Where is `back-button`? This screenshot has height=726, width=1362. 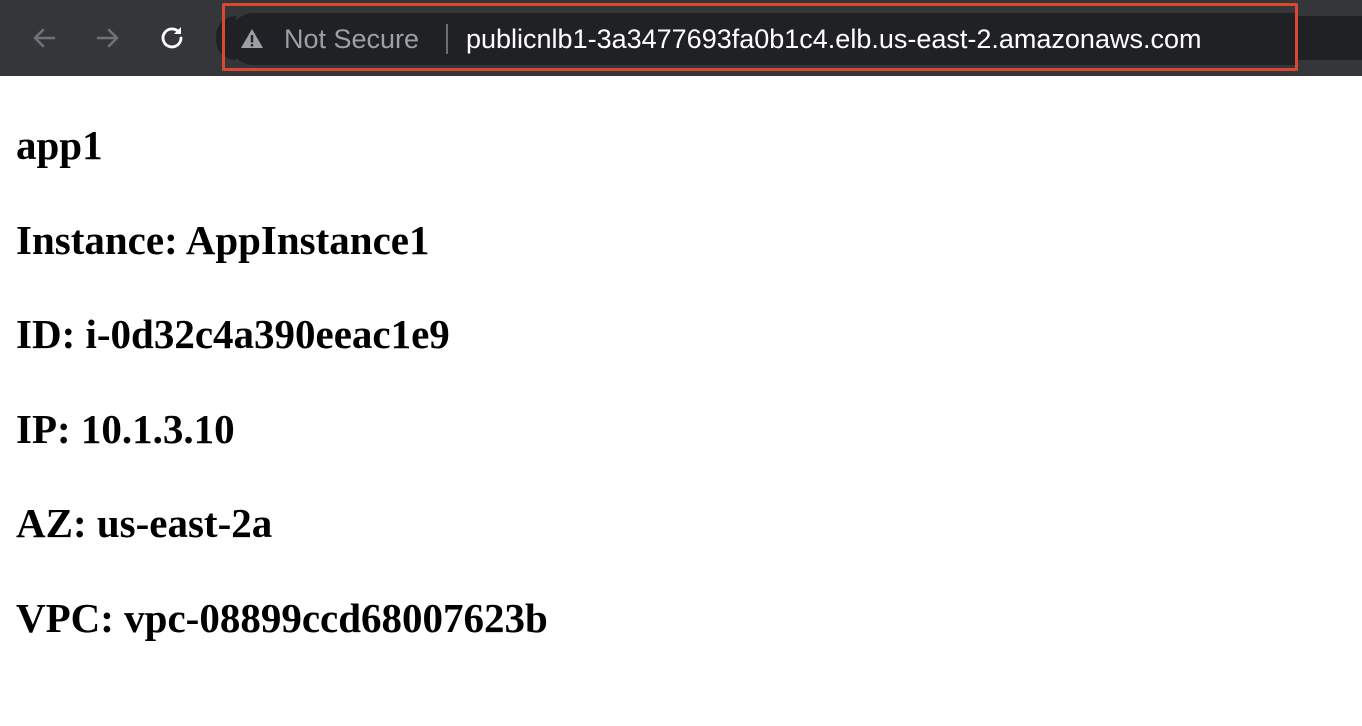 back-button is located at coordinates (44, 38).